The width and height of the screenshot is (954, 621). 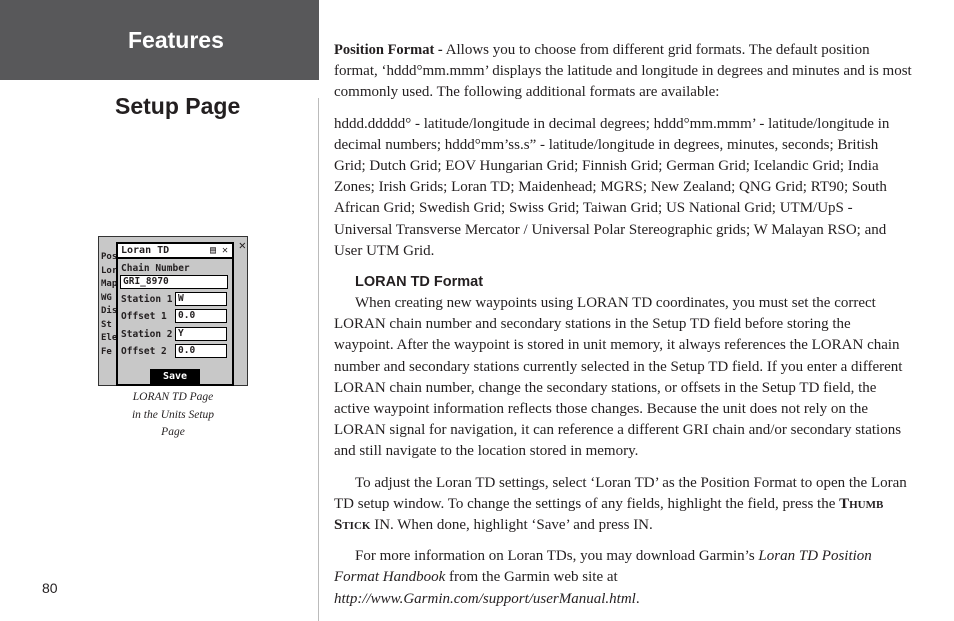 I want to click on divider, so click(x=318, y=359).